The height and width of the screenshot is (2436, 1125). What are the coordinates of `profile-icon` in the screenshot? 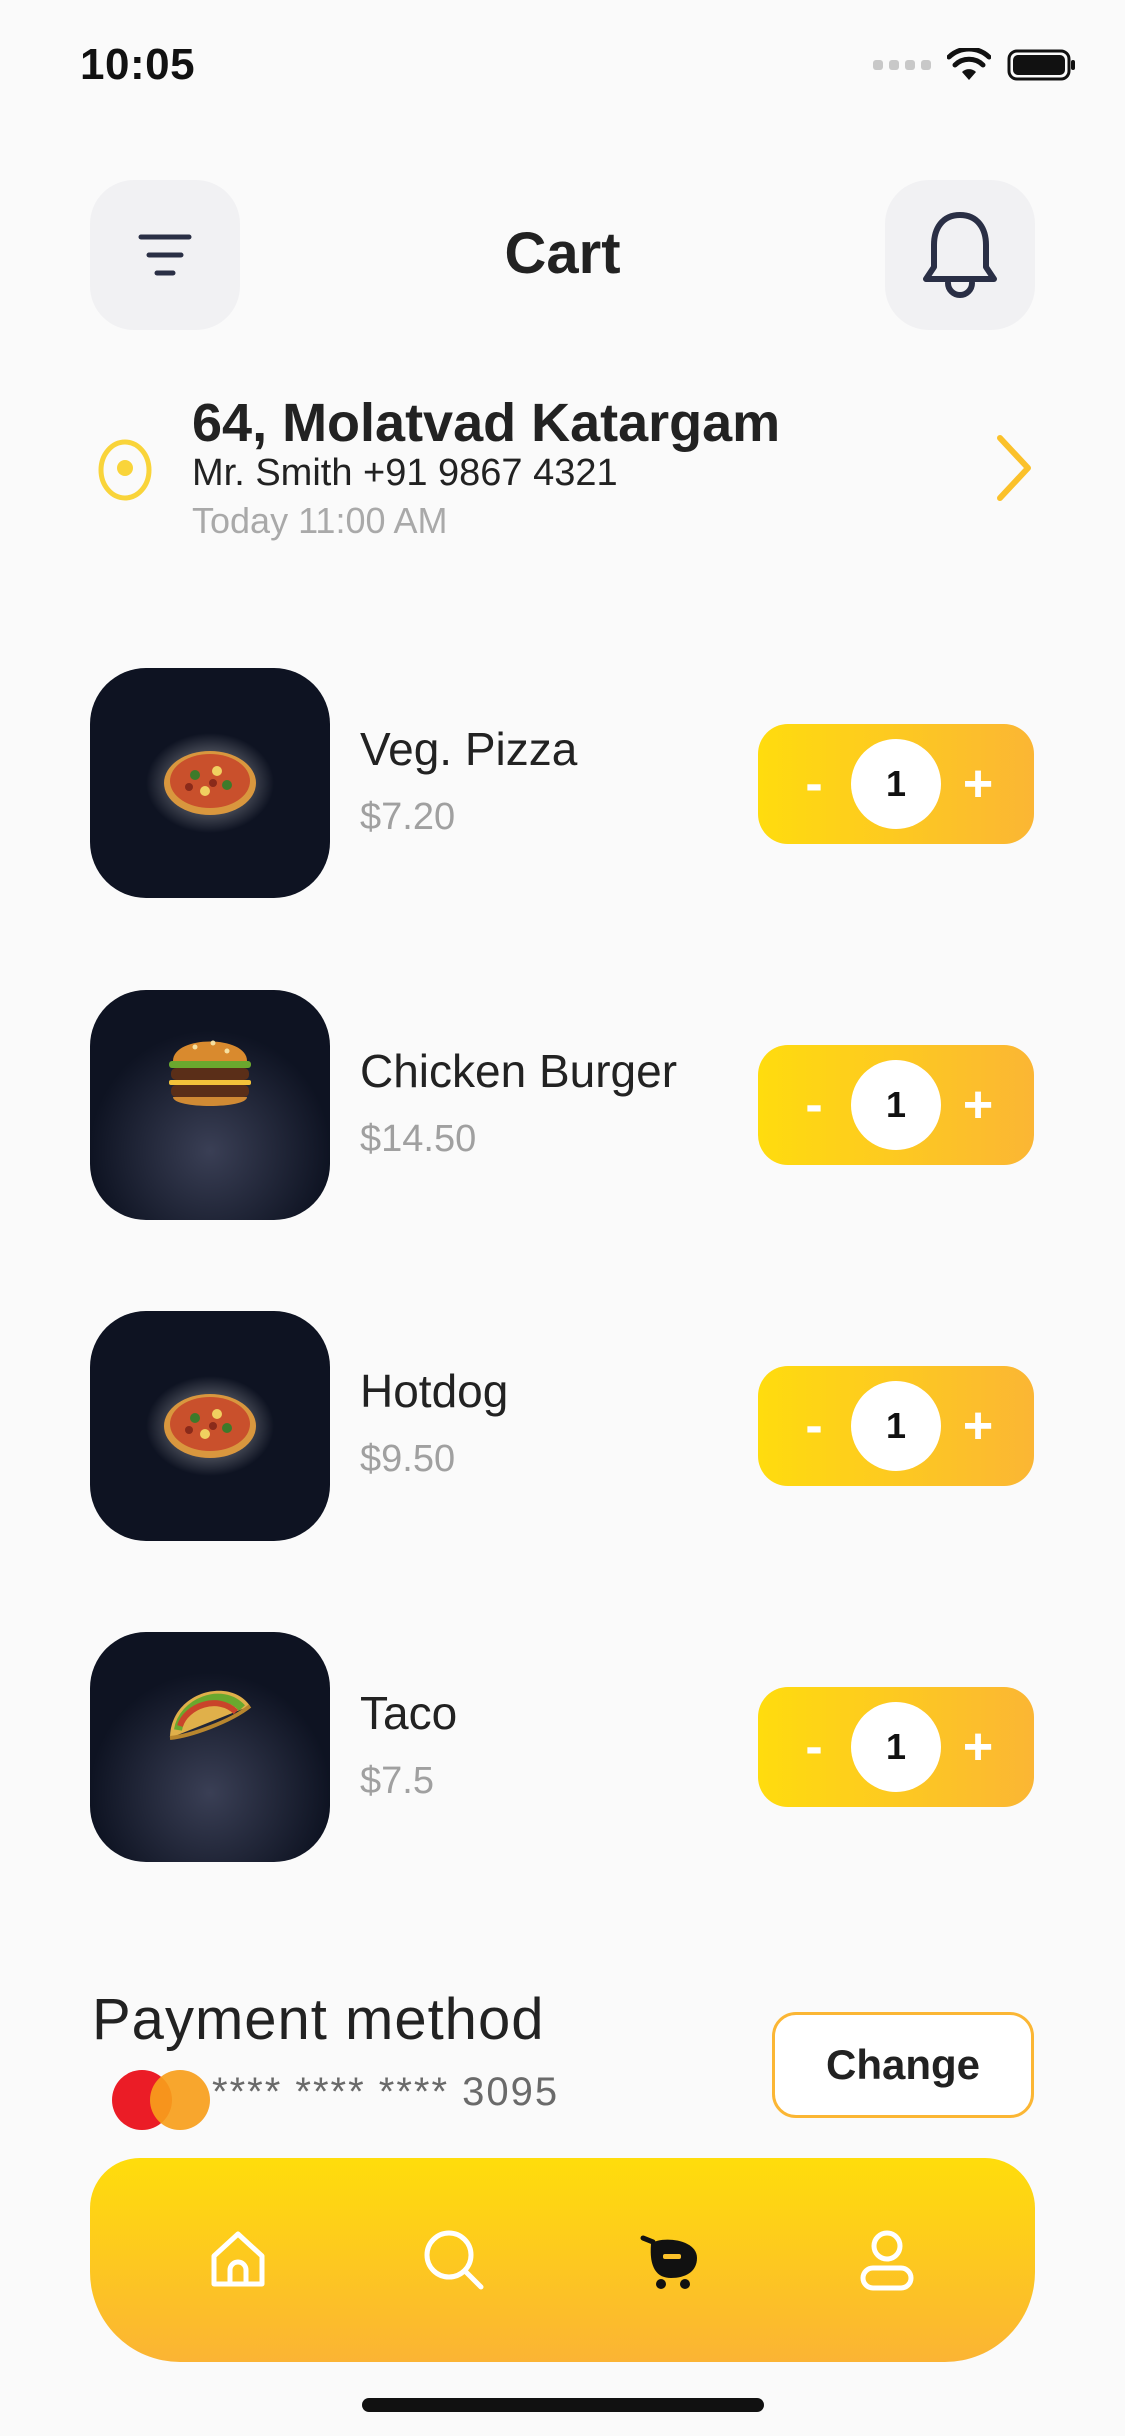 It's located at (887, 2260).